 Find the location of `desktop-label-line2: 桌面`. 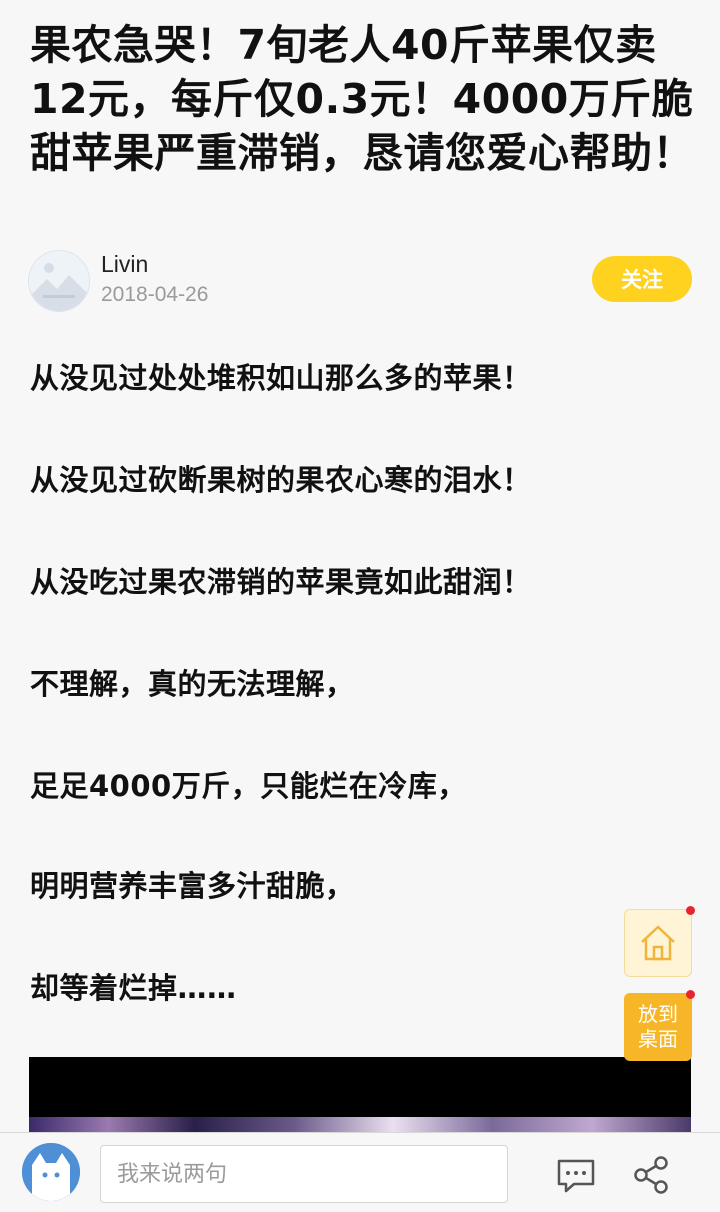

desktop-label-line2: 桌面 is located at coordinates (658, 1039).